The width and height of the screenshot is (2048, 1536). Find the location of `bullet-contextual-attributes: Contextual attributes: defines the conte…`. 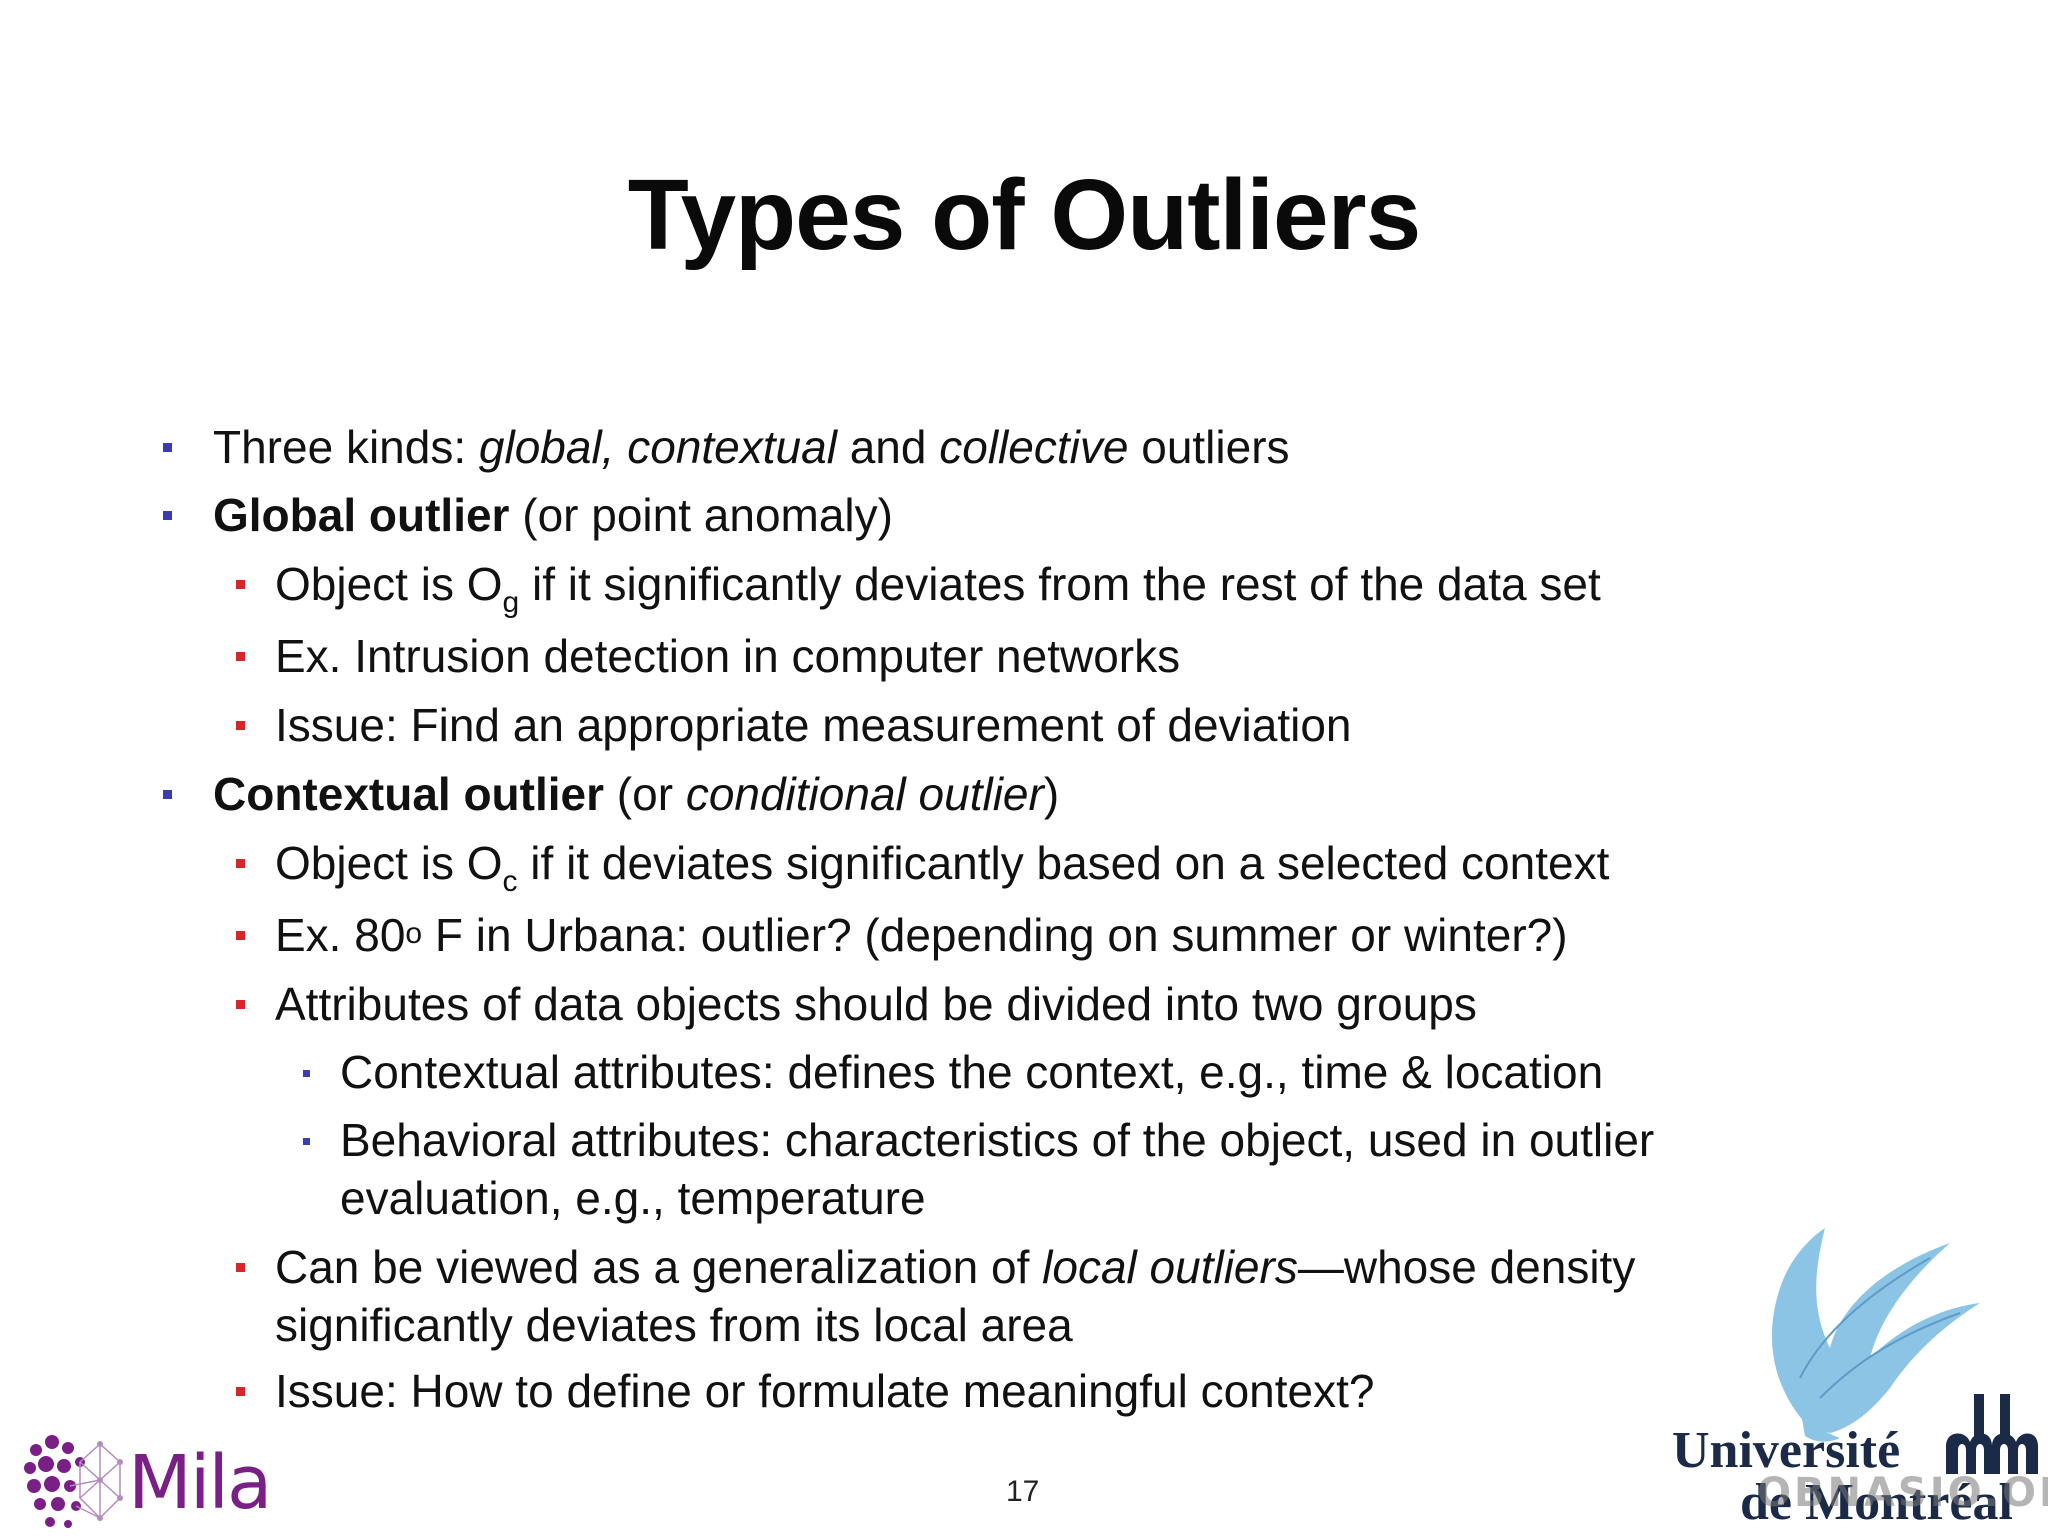

bullet-contextual-attributes: Contextual attributes: defines the conte… is located at coordinates (953, 1072).